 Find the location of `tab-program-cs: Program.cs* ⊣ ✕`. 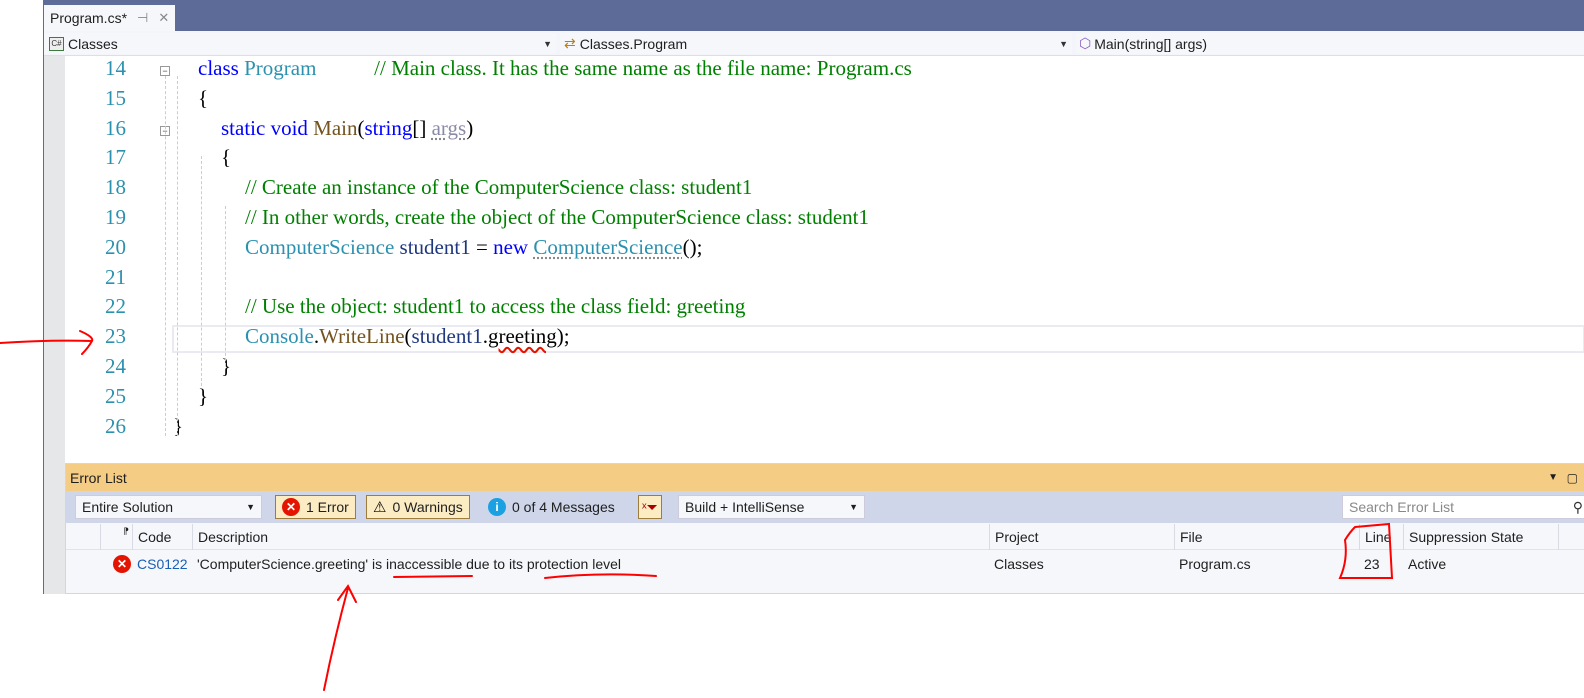

tab-program-cs: Program.cs* ⊣ ✕ is located at coordinates (110, 18).